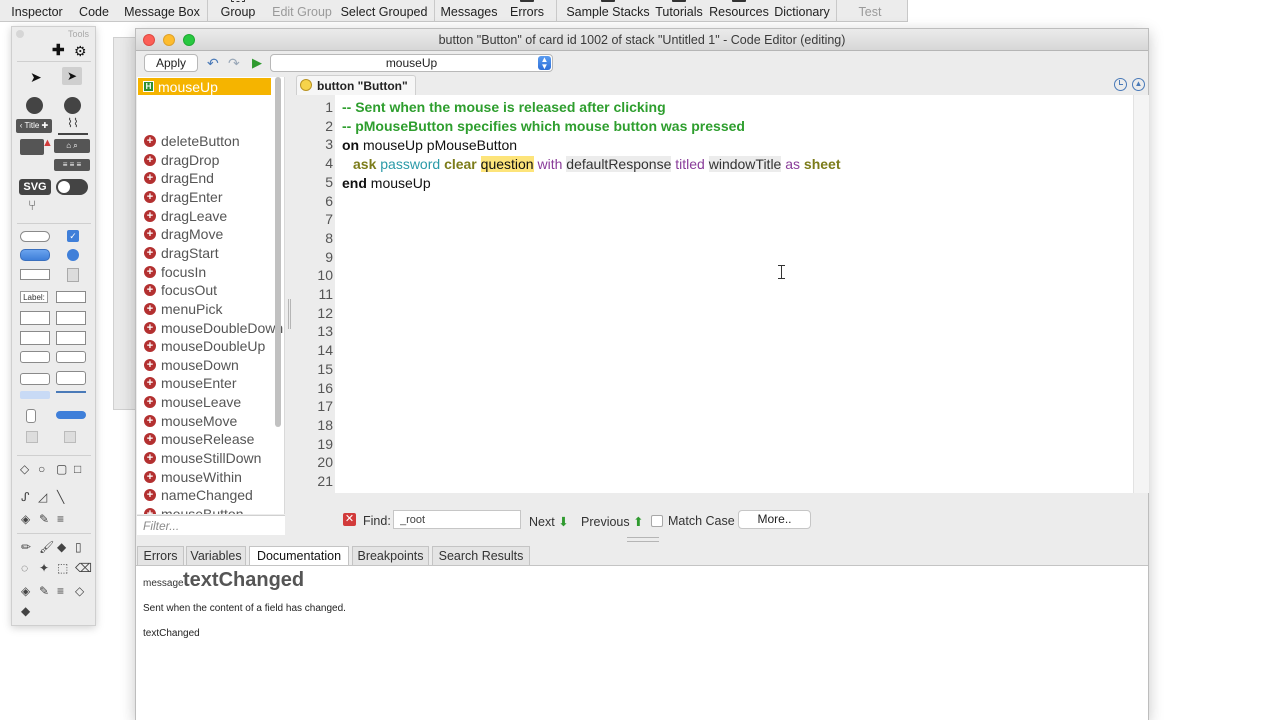  I want to click on header-bar-widget-icon: ‹ Title ✚, so click(34, 126).